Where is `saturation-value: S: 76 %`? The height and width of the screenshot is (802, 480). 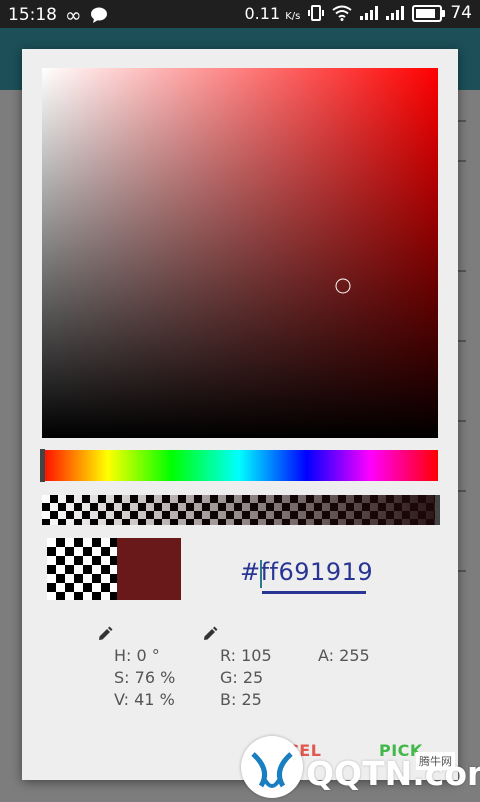 saturation-value: S: 76 % is located at coordinates (145, 677).